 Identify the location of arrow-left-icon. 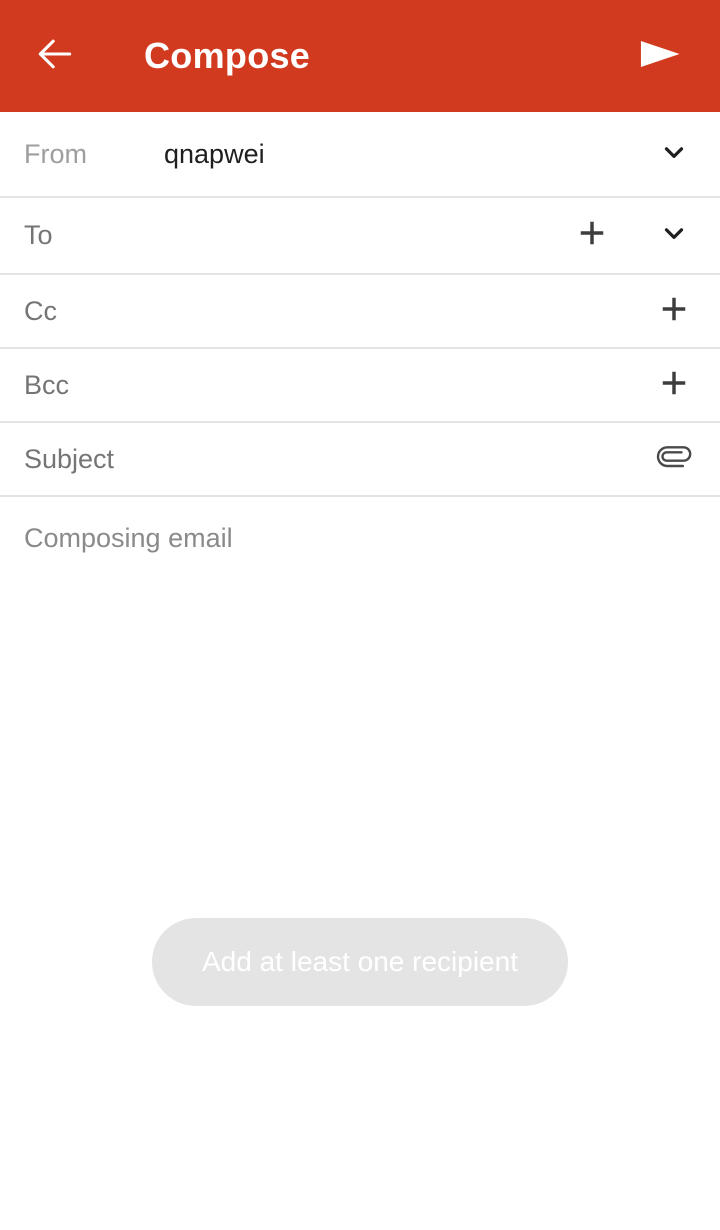
(55, 56).